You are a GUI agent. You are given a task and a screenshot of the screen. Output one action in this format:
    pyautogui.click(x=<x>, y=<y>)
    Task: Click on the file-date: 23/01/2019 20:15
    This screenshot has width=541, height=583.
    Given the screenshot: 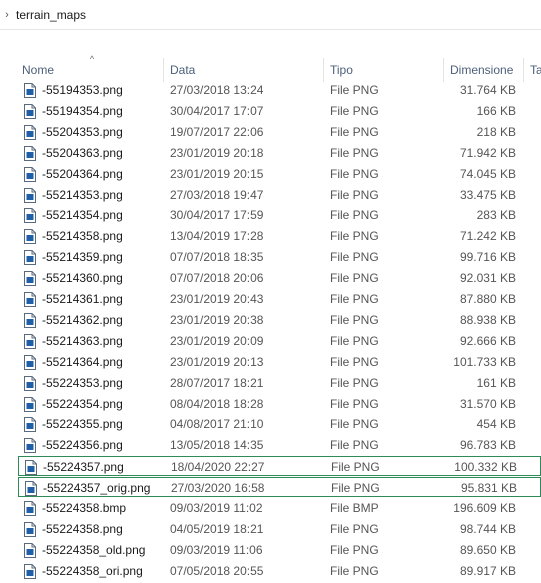 What is the action you would take?
    pyautogui.click(x=217, y=173)
    